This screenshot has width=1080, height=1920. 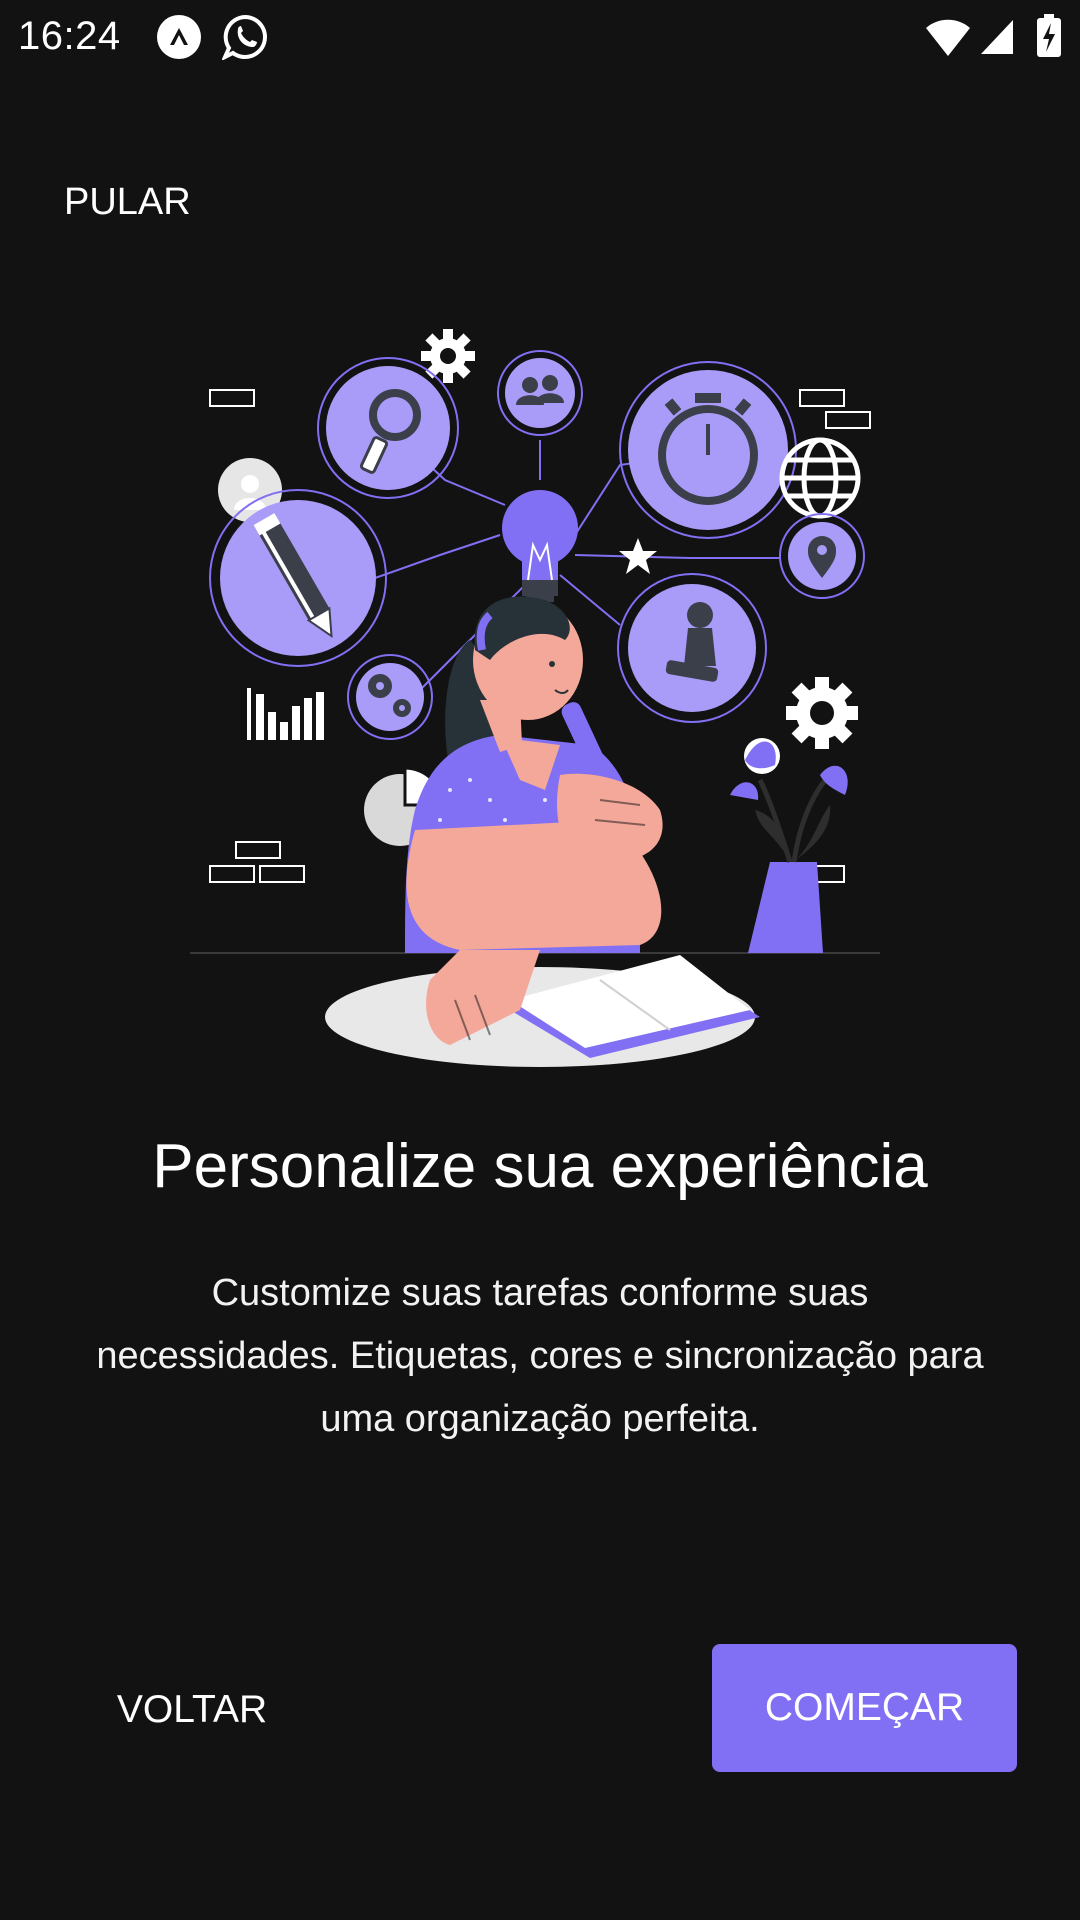 I want to click on page-title: Personalize sua experiência, so click(x=540, y=1166).